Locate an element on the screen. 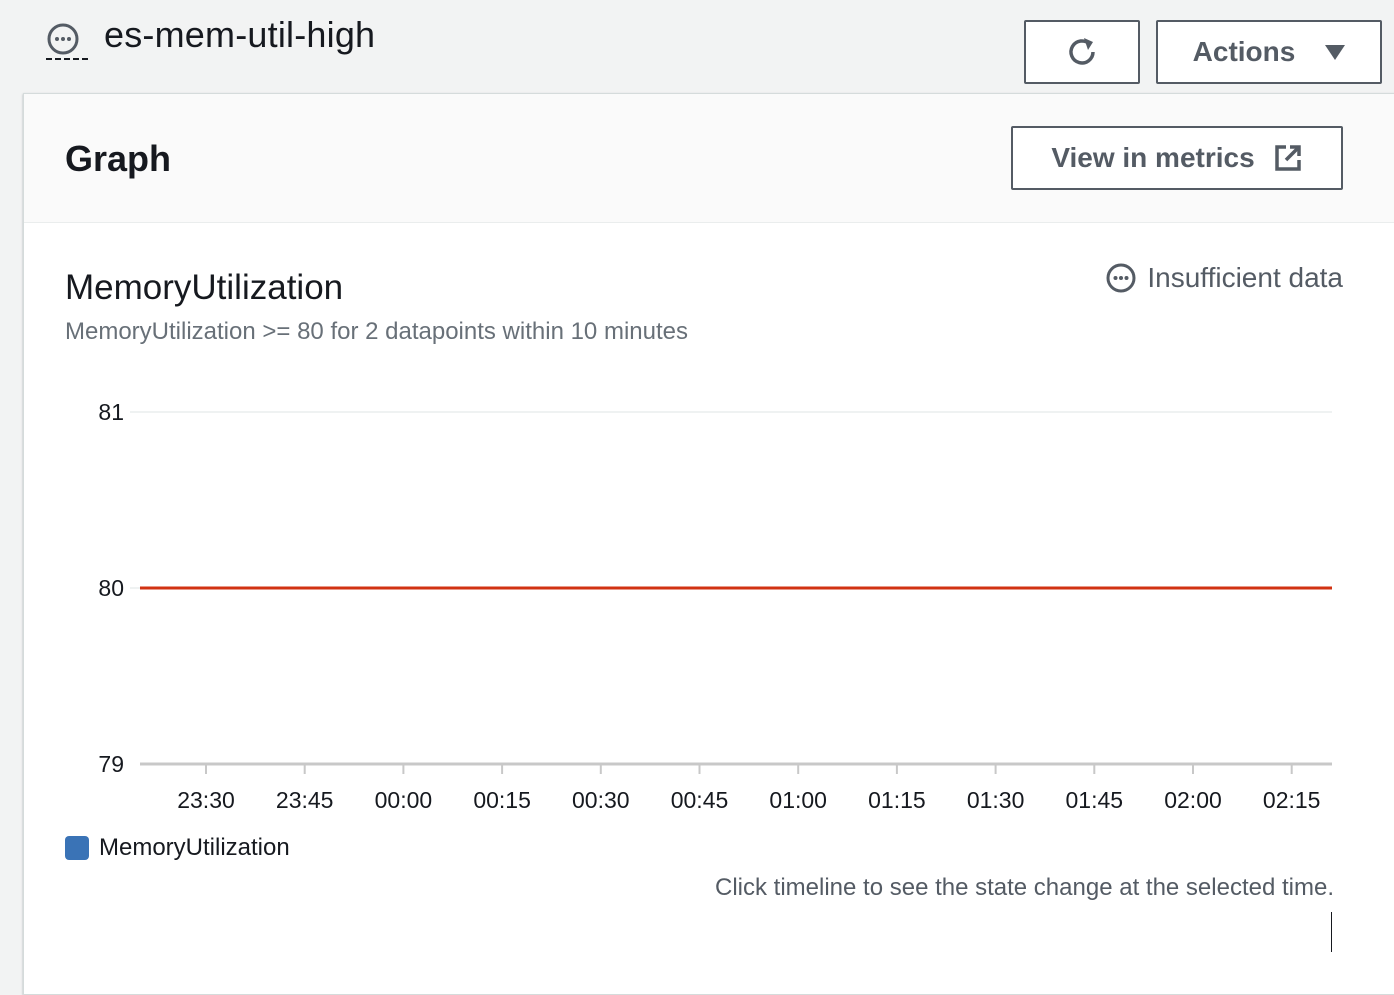  actions-label: Actions is located at coordinates (1244, 51).